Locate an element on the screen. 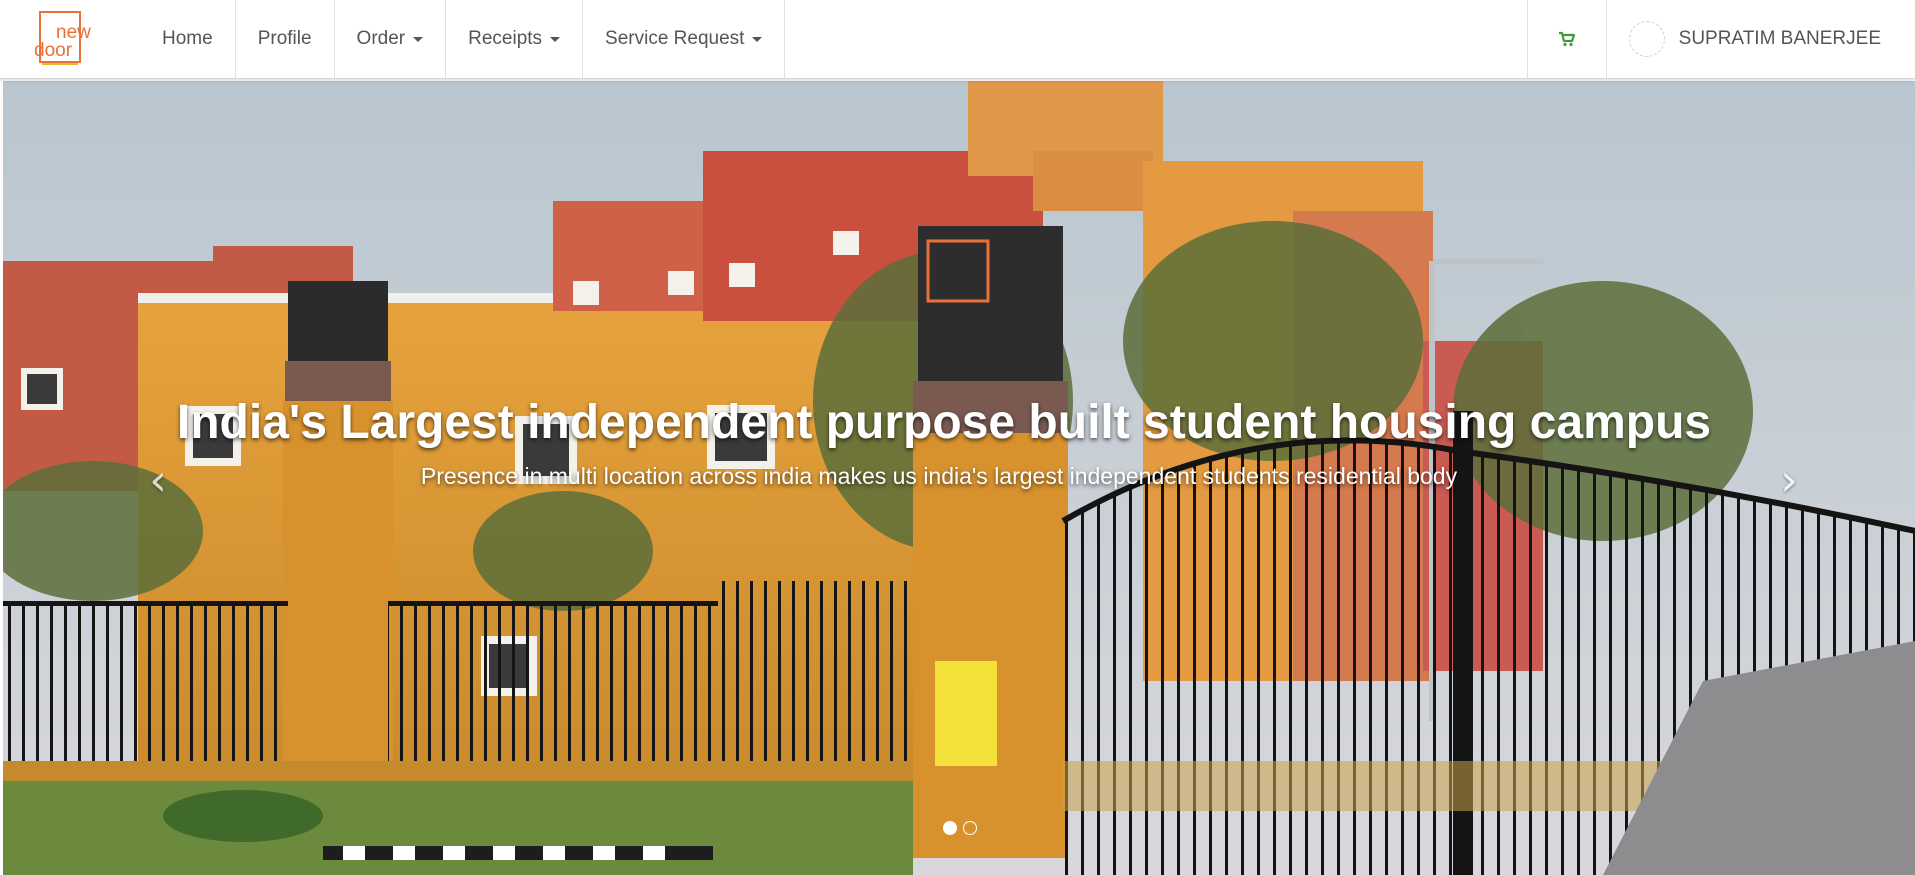  cart-button is located at coordinates (1566, 39).